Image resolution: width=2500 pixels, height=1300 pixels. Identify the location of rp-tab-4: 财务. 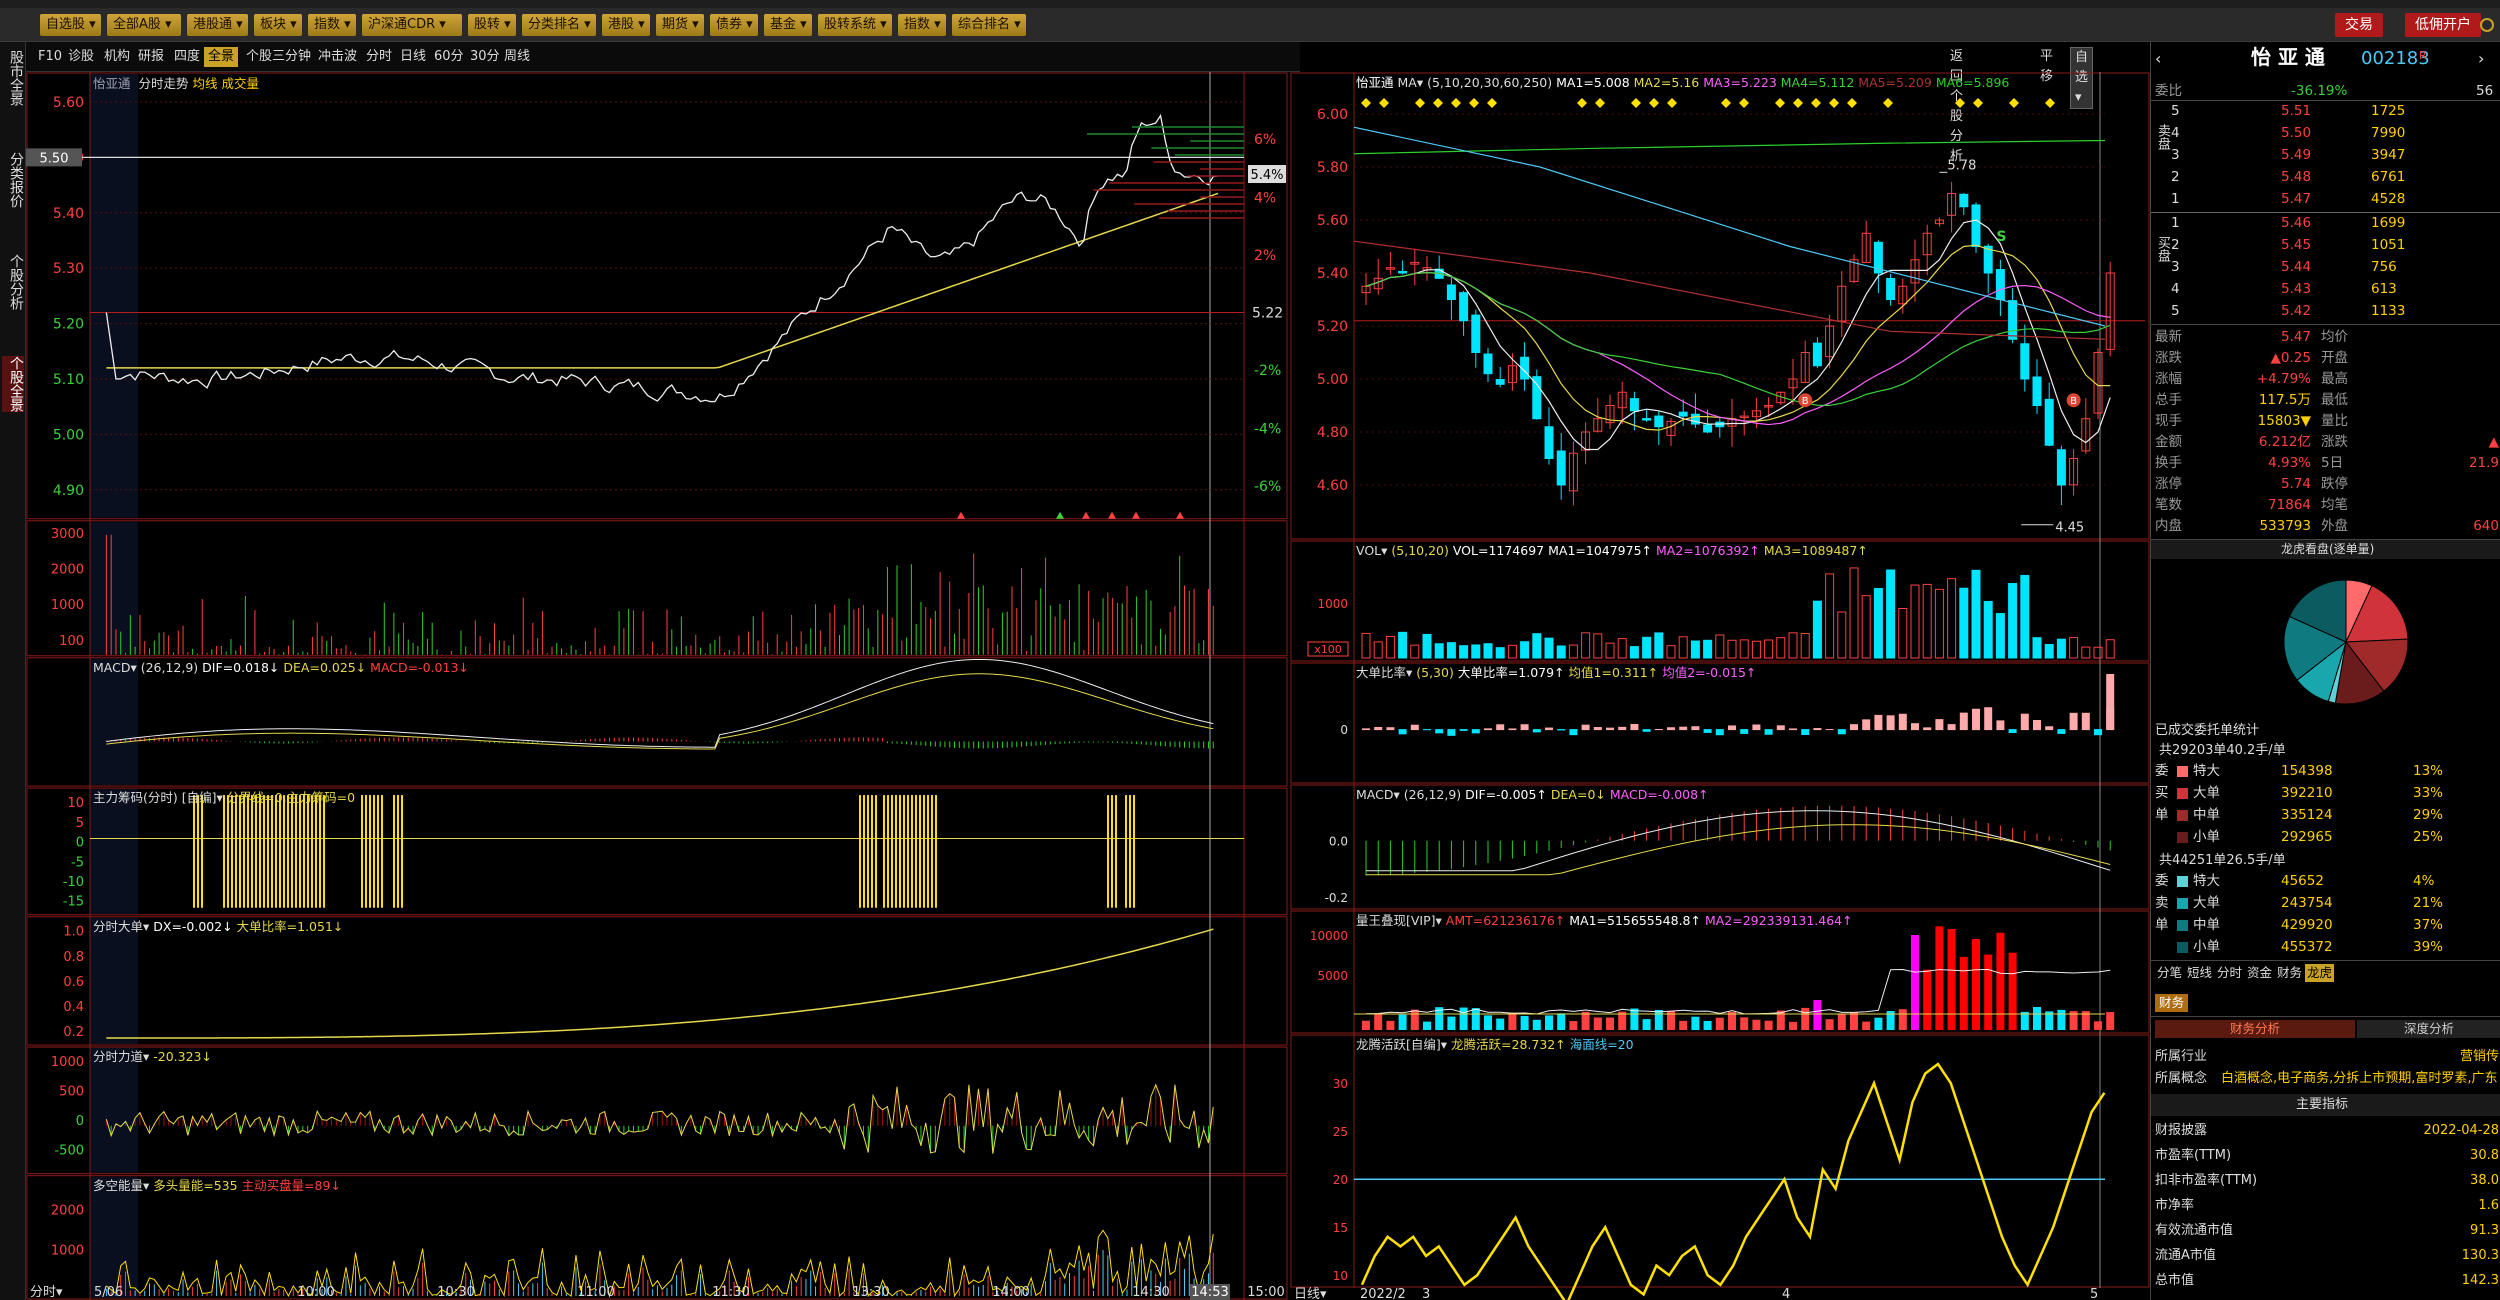
(2289, 973).